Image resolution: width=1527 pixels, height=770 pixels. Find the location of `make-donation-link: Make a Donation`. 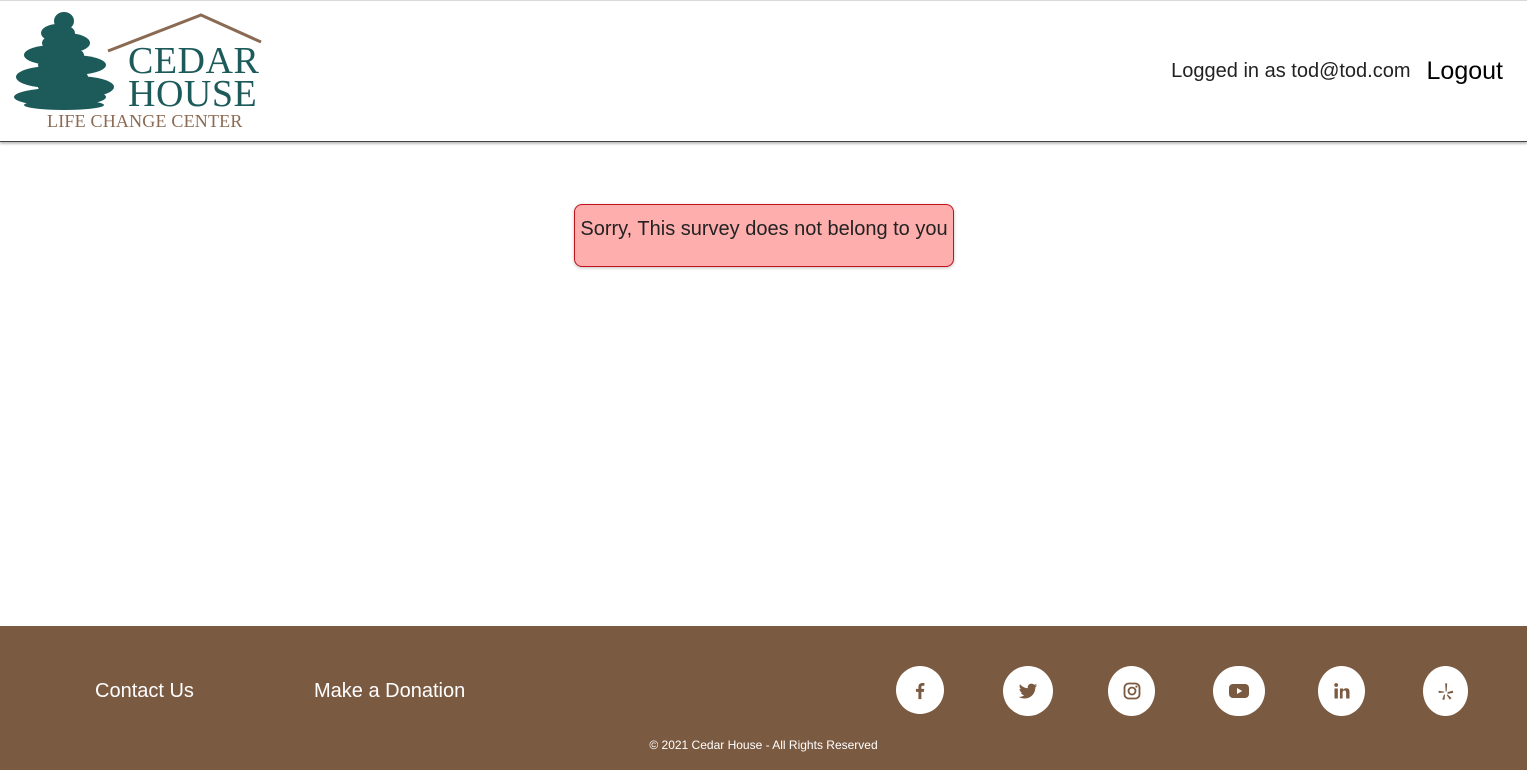

make-donation-link: Make a Donation is located at coordinates (389, 691).